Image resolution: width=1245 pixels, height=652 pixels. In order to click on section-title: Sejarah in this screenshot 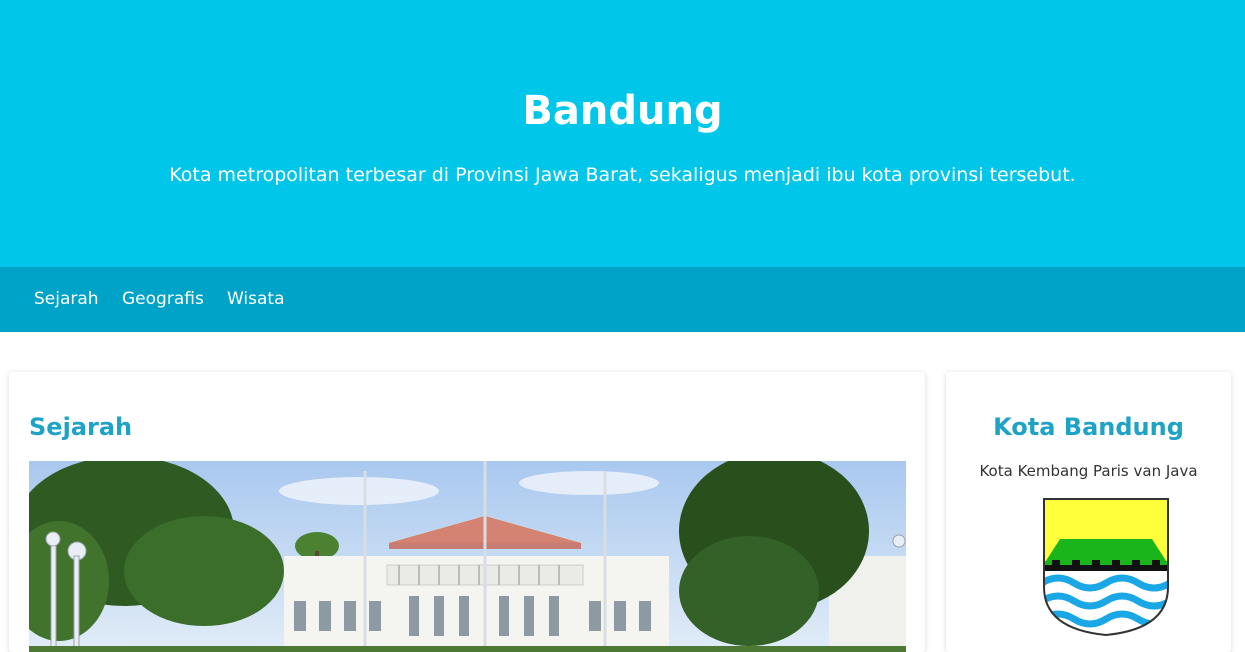, I will do `click(81, 427)`.